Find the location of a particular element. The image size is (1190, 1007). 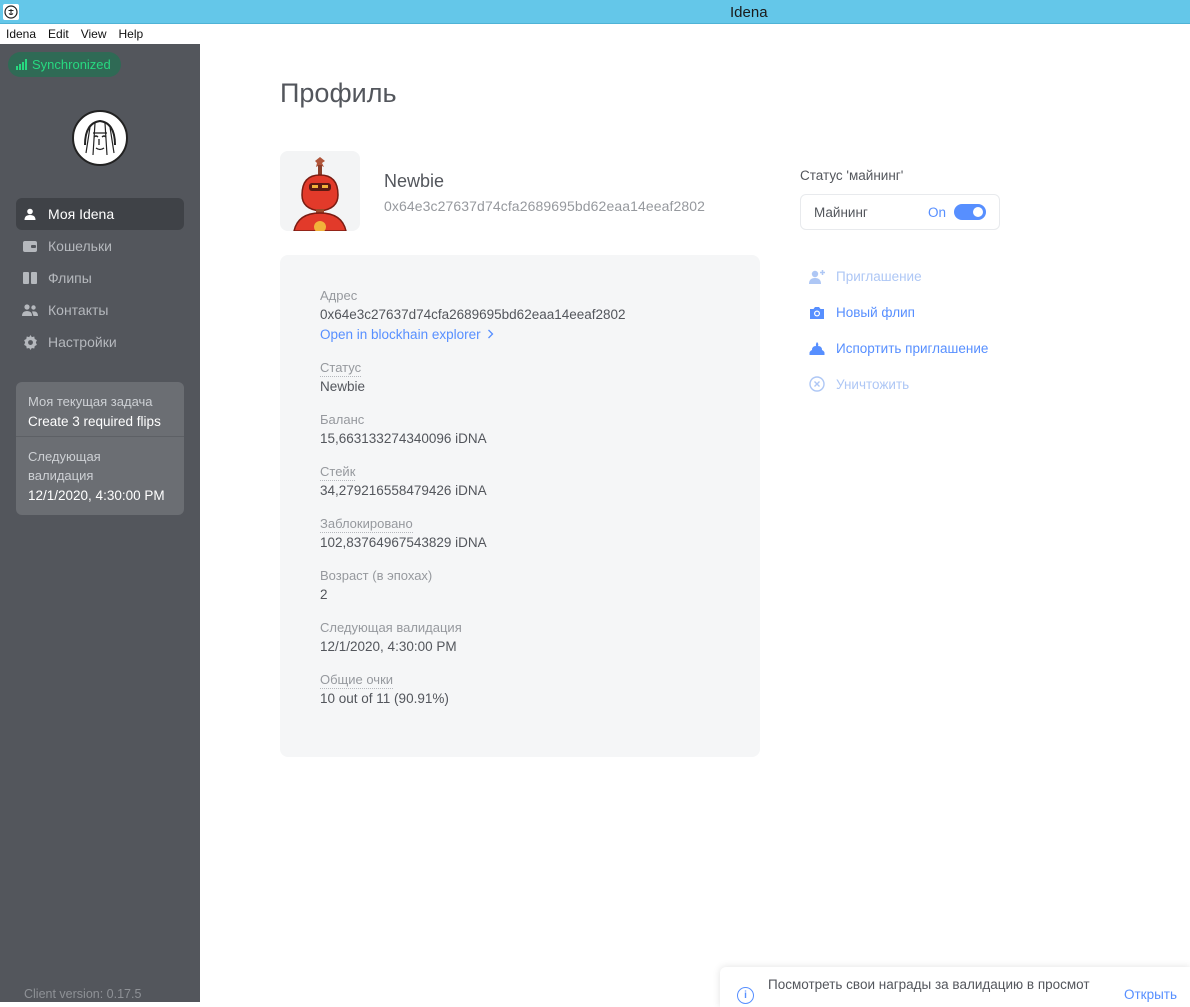

status-value: Newbie is located at coordinates (343, 386).